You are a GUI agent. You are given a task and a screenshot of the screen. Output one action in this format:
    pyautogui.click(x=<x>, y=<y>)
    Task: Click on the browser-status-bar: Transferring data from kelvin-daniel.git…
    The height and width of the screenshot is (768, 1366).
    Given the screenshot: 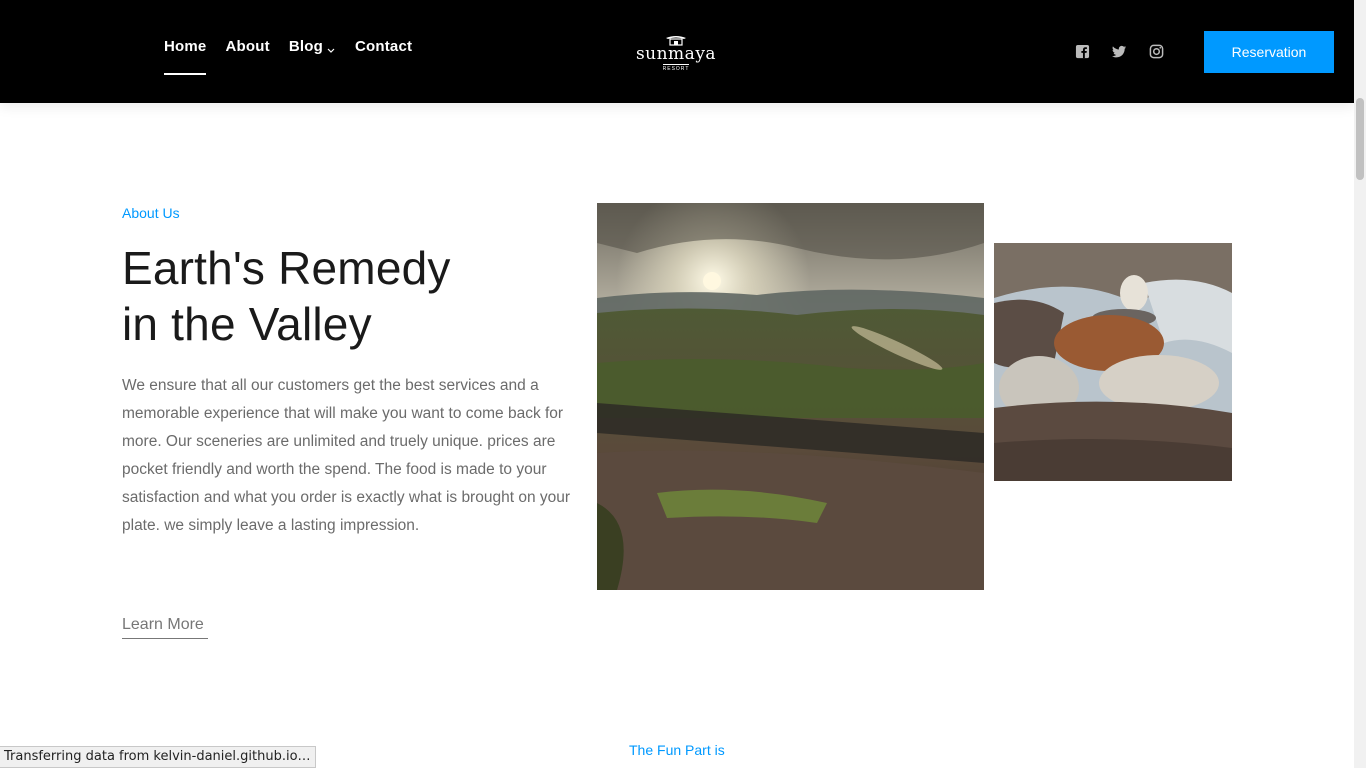 What is the action you would take?
    pyautogui.click(x=158, y=757)
    